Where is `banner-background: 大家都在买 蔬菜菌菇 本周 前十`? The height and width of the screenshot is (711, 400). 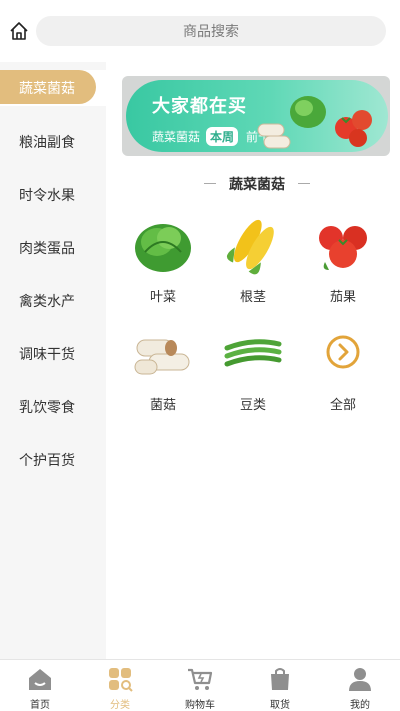
banner-background: 大家都在买 蔬菜菌菇 本周 前十 is located at coordinates (257, 116).